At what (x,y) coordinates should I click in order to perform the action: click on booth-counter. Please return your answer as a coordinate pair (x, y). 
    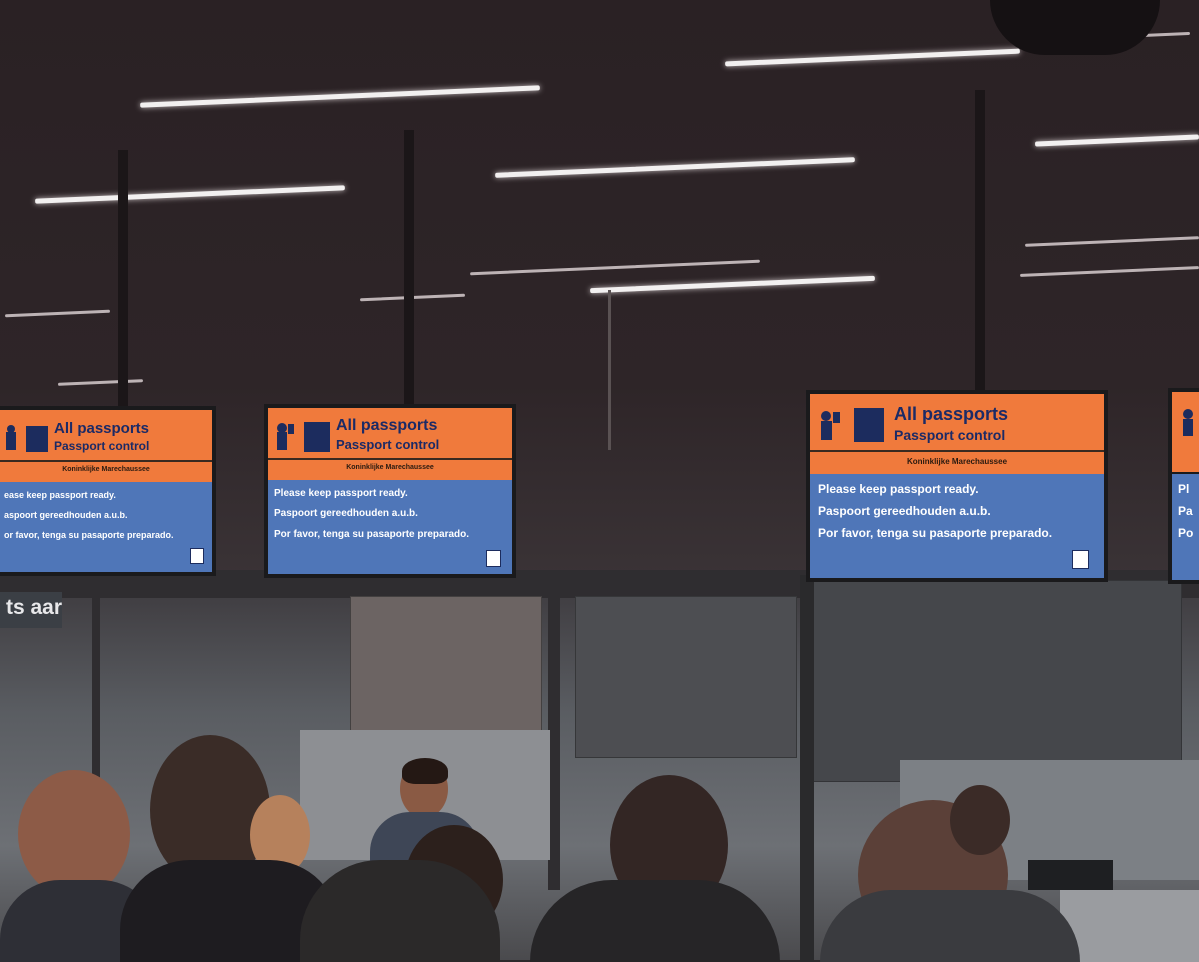
    Looking at the image, I should click on (1129, 926).